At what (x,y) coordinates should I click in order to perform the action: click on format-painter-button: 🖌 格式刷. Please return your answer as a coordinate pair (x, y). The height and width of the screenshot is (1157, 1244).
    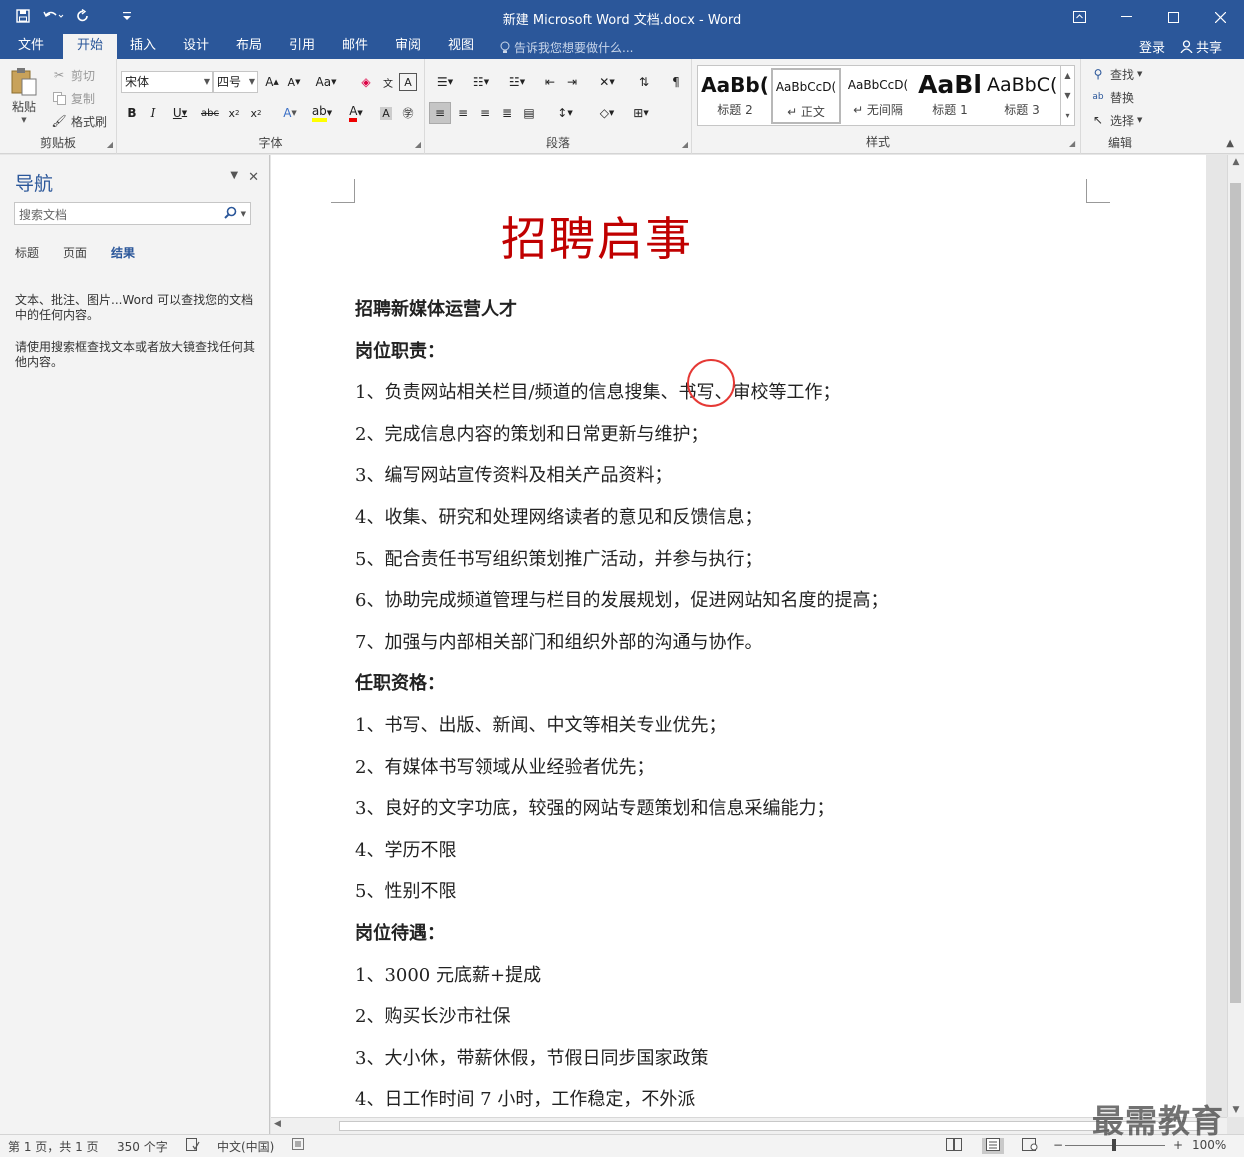
    Looking at the image, I should click on (78, 121).